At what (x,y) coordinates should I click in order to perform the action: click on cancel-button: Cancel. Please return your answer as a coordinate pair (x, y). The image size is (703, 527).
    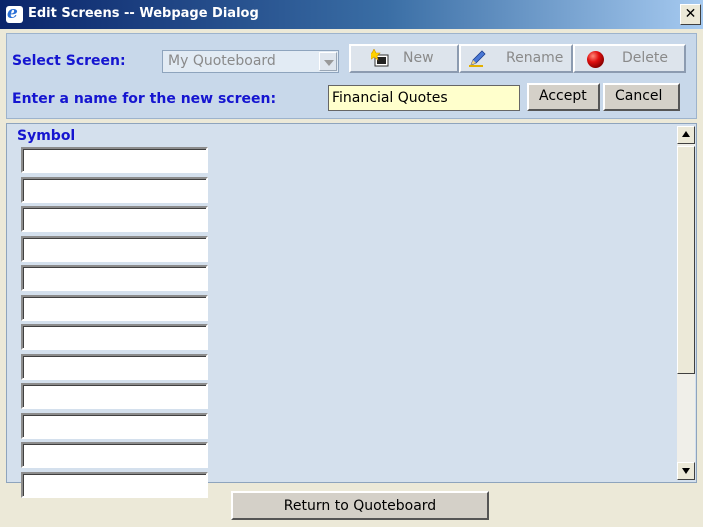
    Looking at the image, I should click on (641, 97).